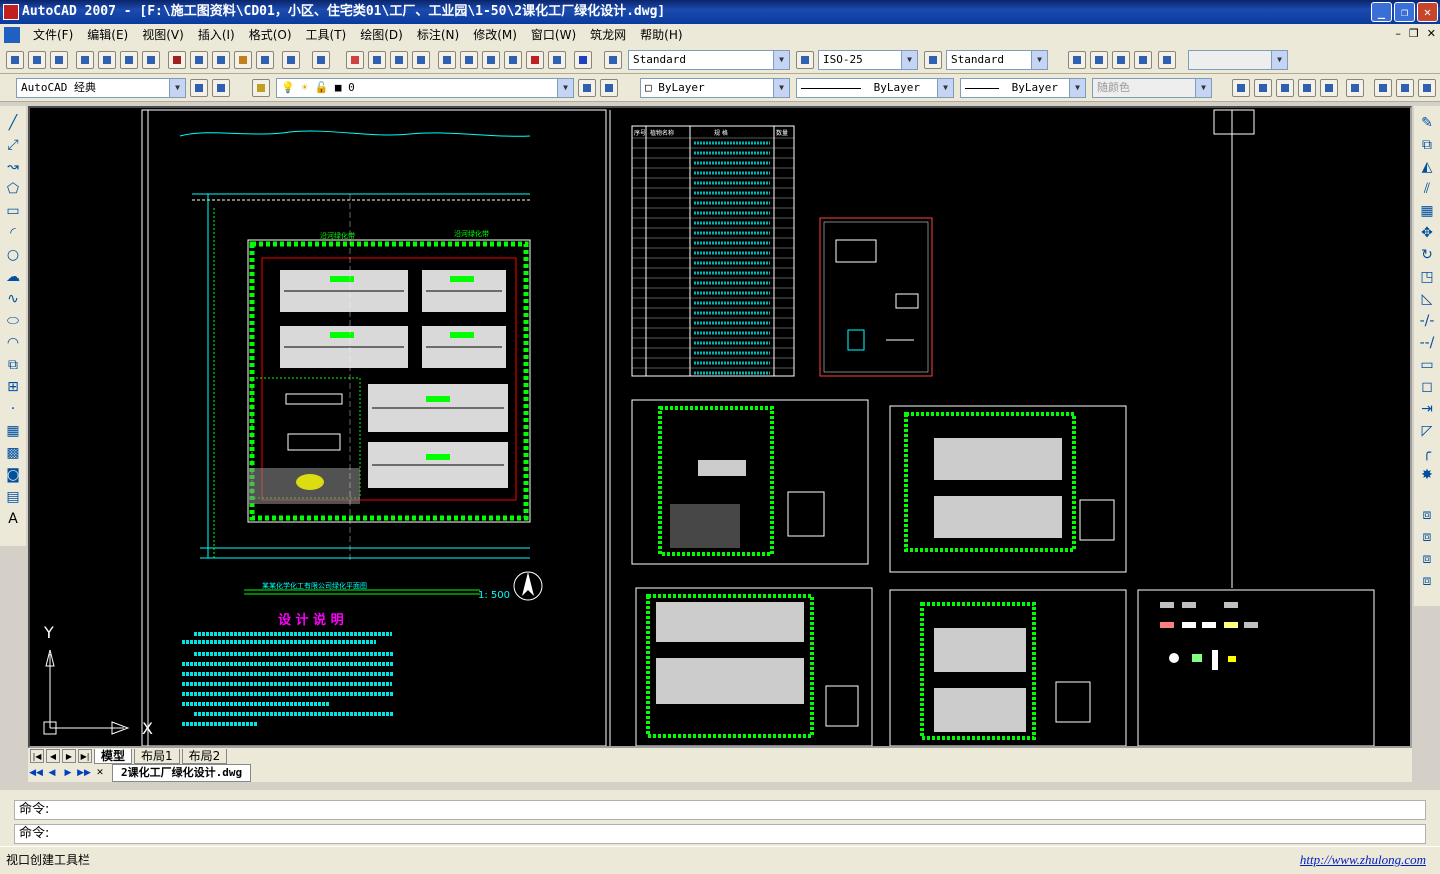  What do you see at coordinates (715, 88) in the screenshot?
I see `color-select: □ ByLayer ▼` at bounding box center [715, 88].